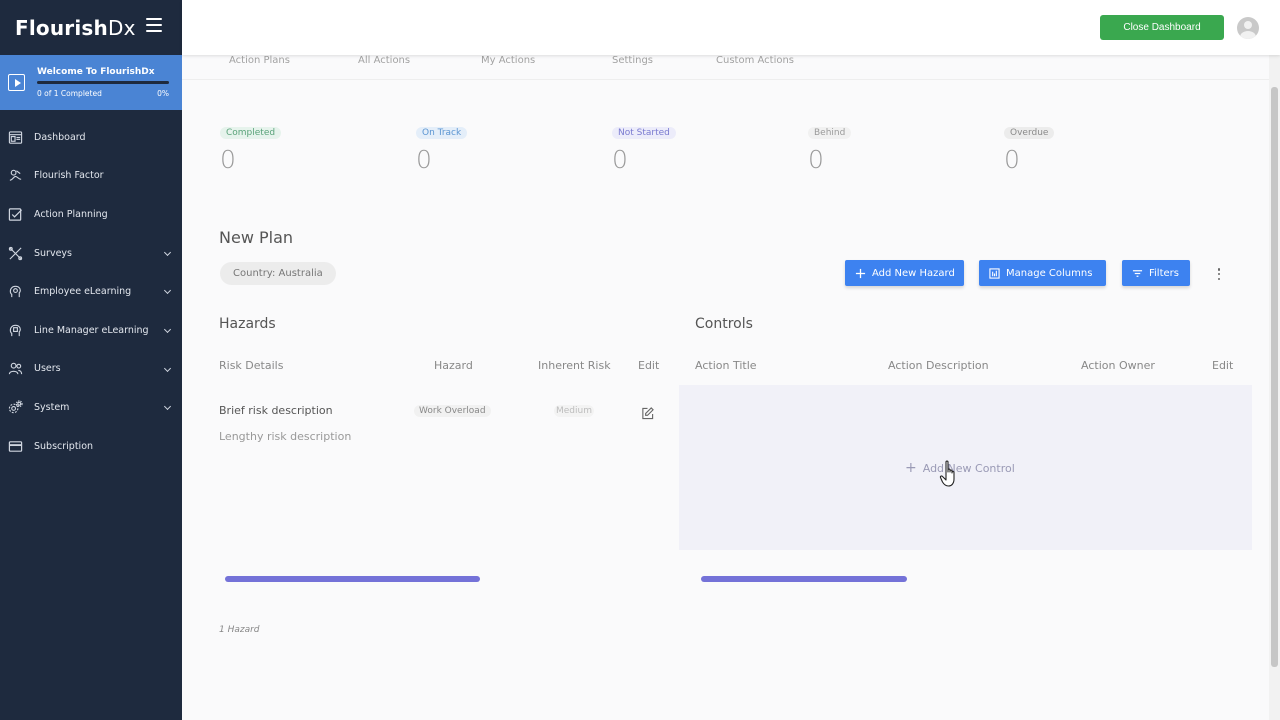 The width and height of the screenshot is (1280, 720). I want to click on sidebar-item-label: Employee eLearning, so click(83, 292).